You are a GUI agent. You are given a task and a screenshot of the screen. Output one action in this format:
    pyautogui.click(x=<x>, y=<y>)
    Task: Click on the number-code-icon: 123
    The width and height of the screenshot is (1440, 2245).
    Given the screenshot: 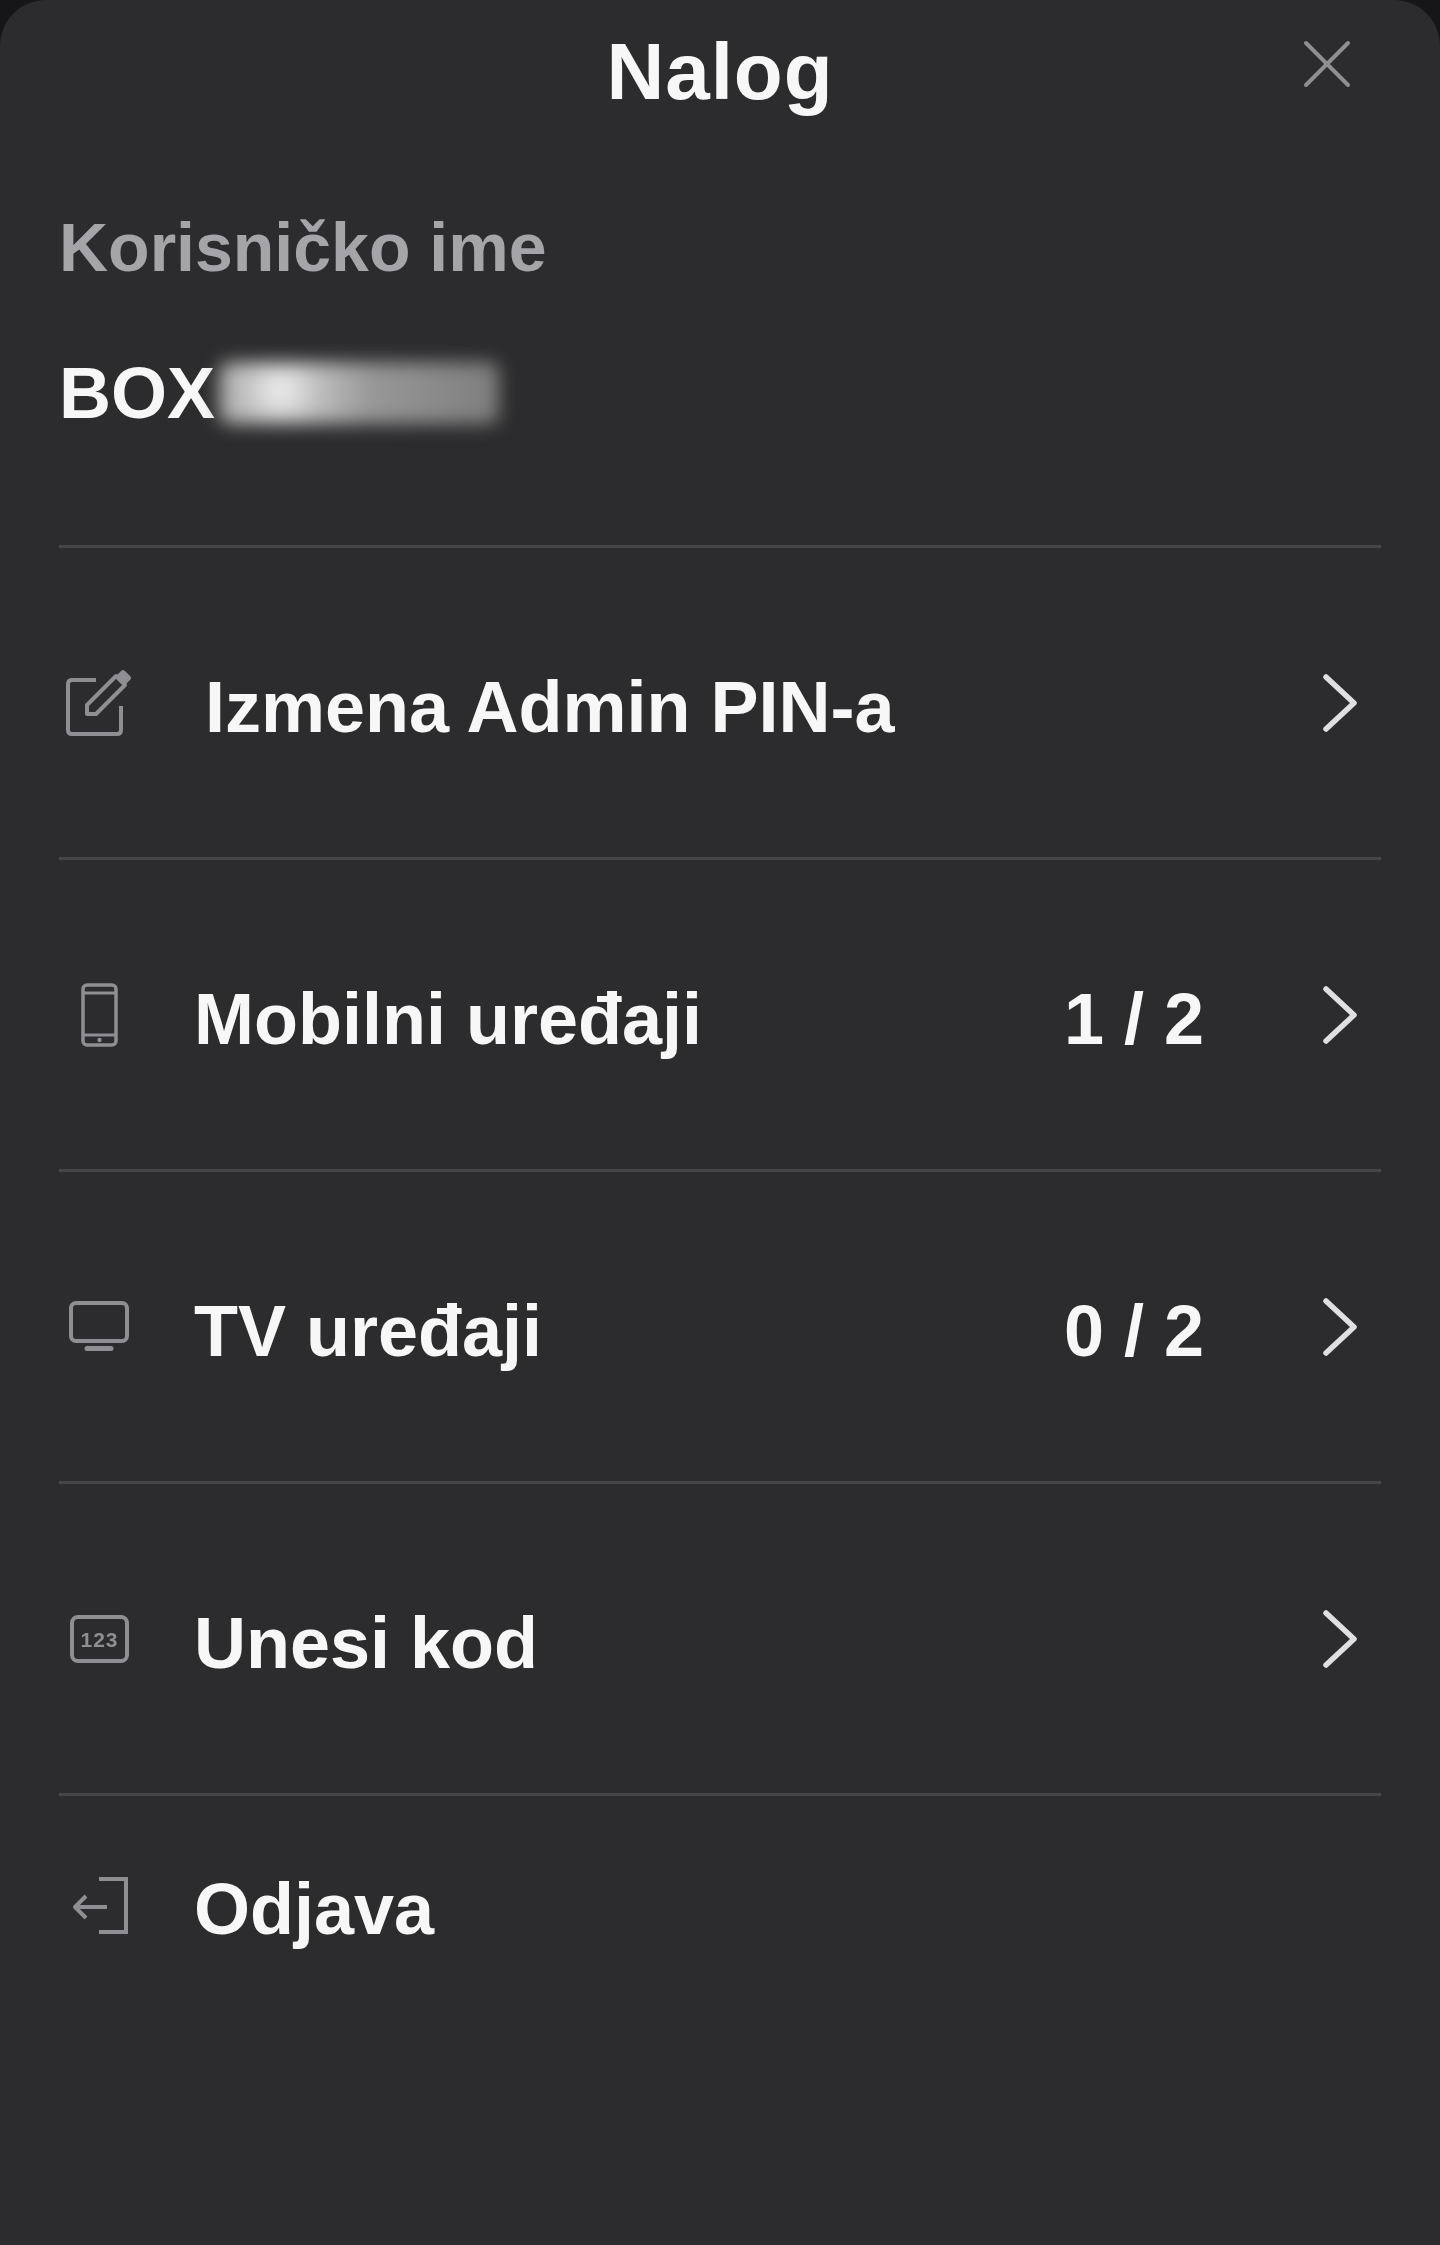 What is the action you would take?
    pyautogui.click(x=99, y=1638)
    